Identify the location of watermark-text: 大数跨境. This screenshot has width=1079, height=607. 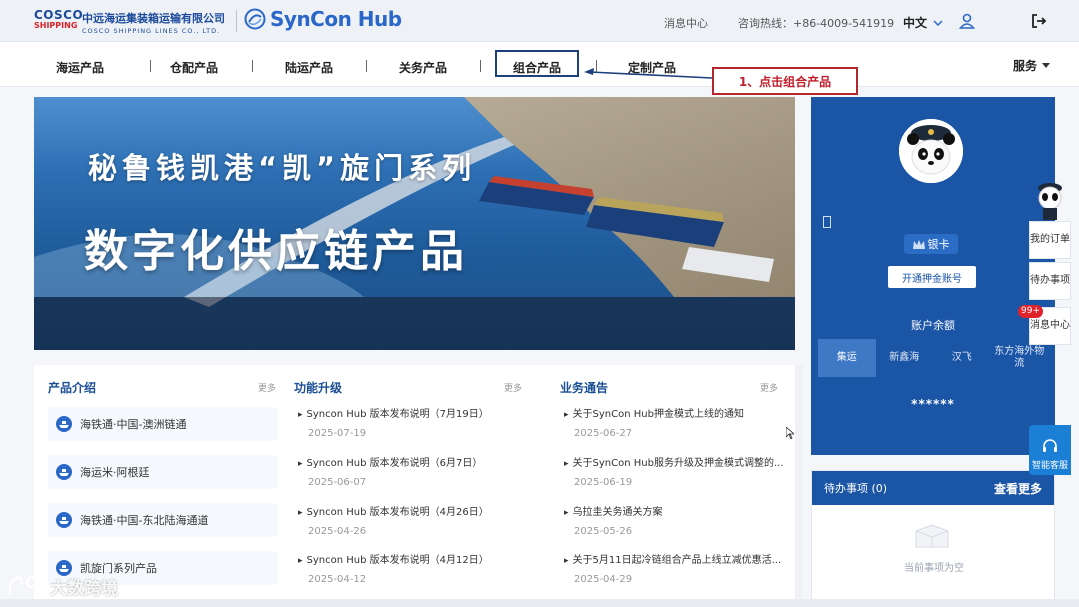
(84, 588).